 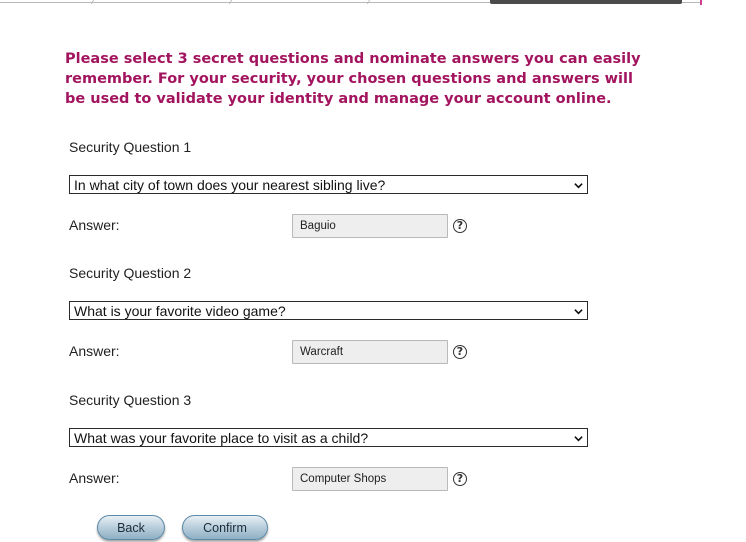 I want to click on tab-bar-remnant, so click(x=373, y=3).